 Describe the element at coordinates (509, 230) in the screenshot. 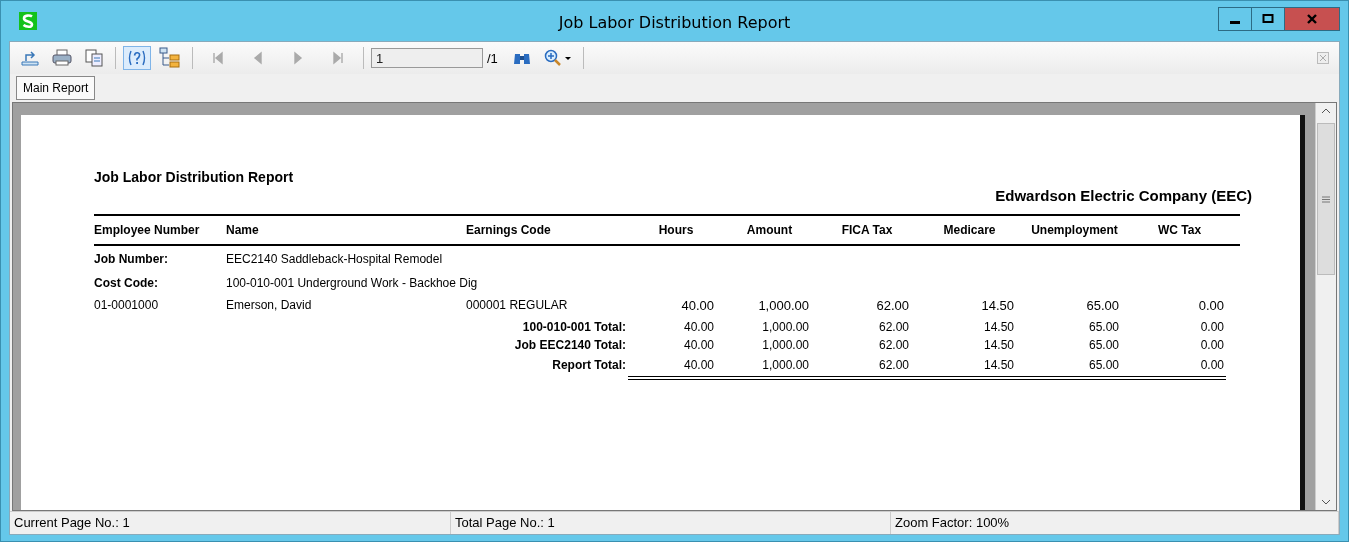

I see `column-header: Earnings Code` at that location.